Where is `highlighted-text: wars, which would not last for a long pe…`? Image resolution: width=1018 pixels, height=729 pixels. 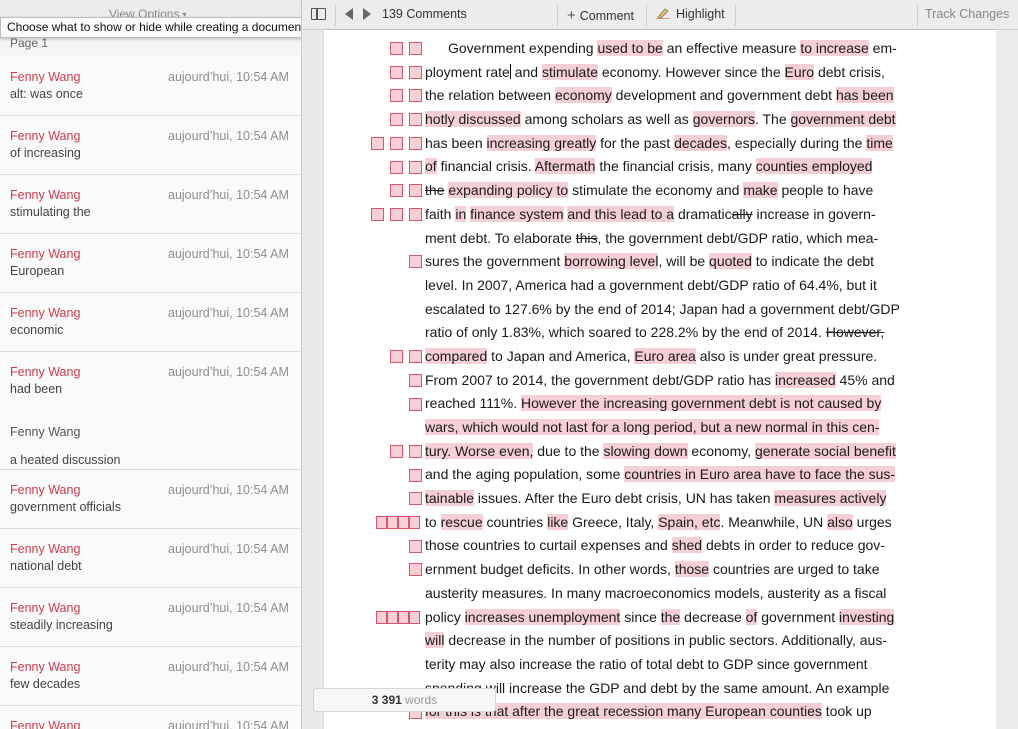
highlighted-text: wars, which would not last for a long pe… is located at coordinates (652, 427).